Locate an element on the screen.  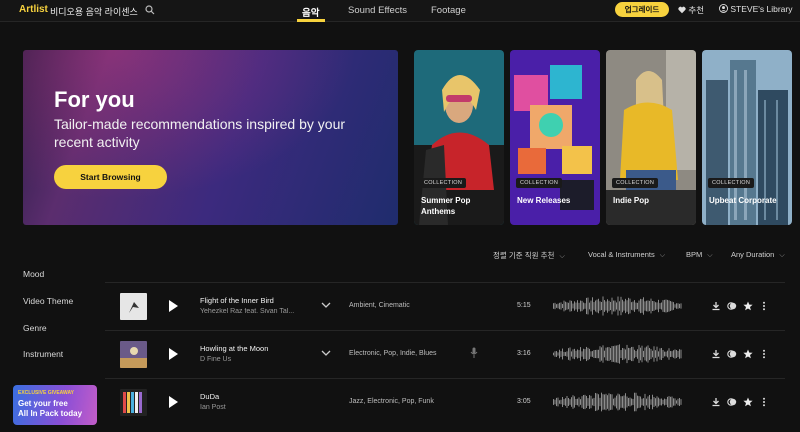
track-title: Howling at the Moon is located at coordinates (234, 348).